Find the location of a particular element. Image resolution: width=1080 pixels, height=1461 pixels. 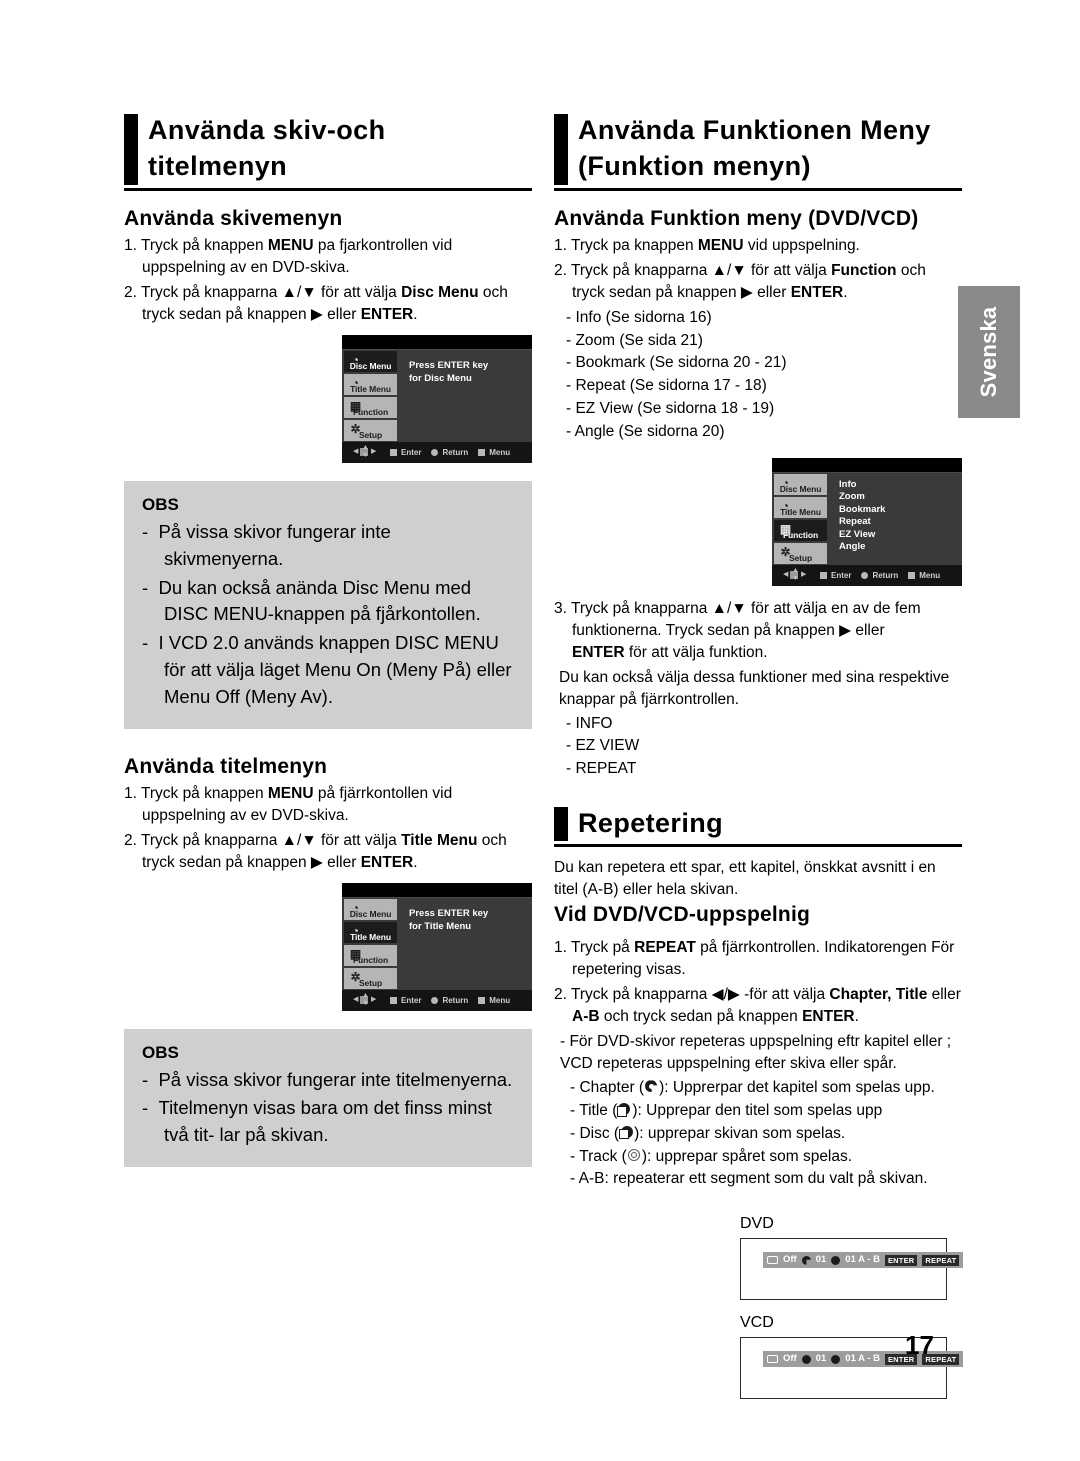

title-icon is located at coordinates (836, 1260).